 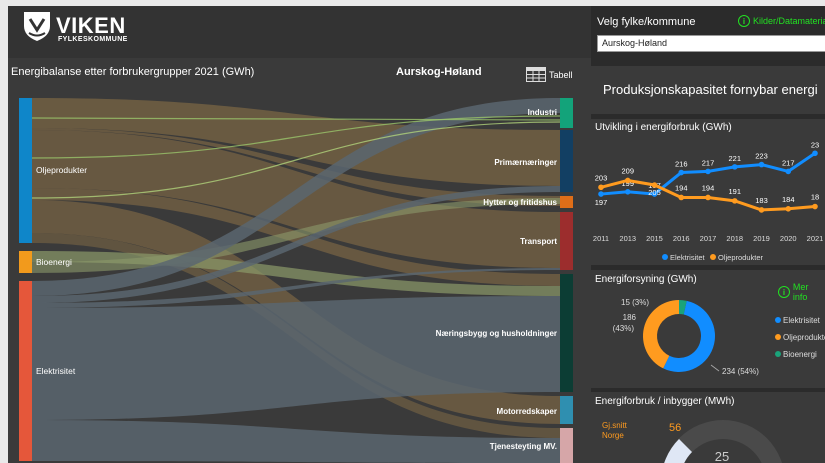 What do you see at coordinates (675, 428) in the screenshot?
I see `avg-value: 56` at bounding box center [675, 428].